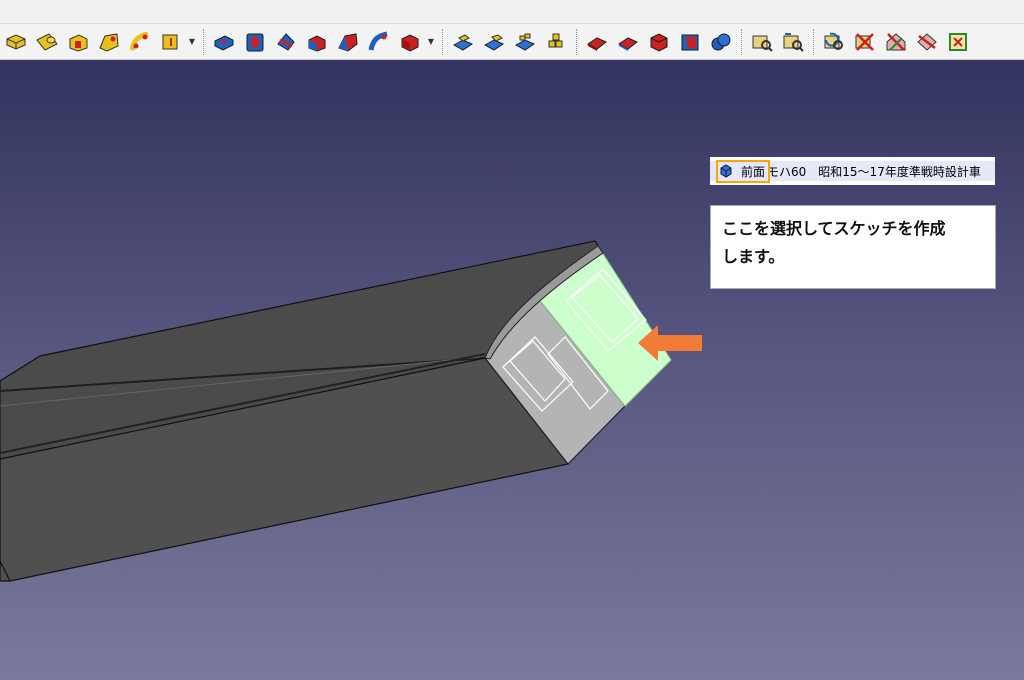  Describe the element at coordinates (140, 42) in the screenshot. I see `torus-icon` at that location.